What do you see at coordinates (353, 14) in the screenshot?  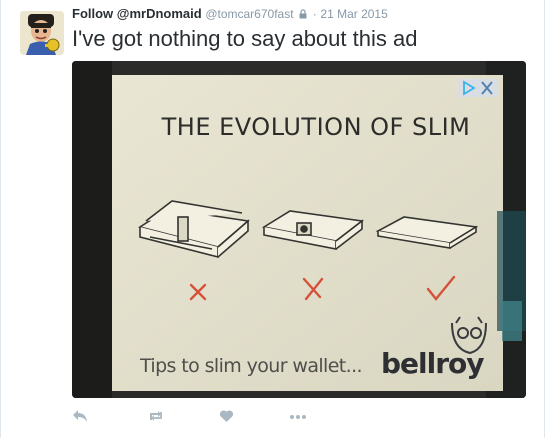 I see `tweet-date: 21 Mar 2015` at bounding box center [353, 14].